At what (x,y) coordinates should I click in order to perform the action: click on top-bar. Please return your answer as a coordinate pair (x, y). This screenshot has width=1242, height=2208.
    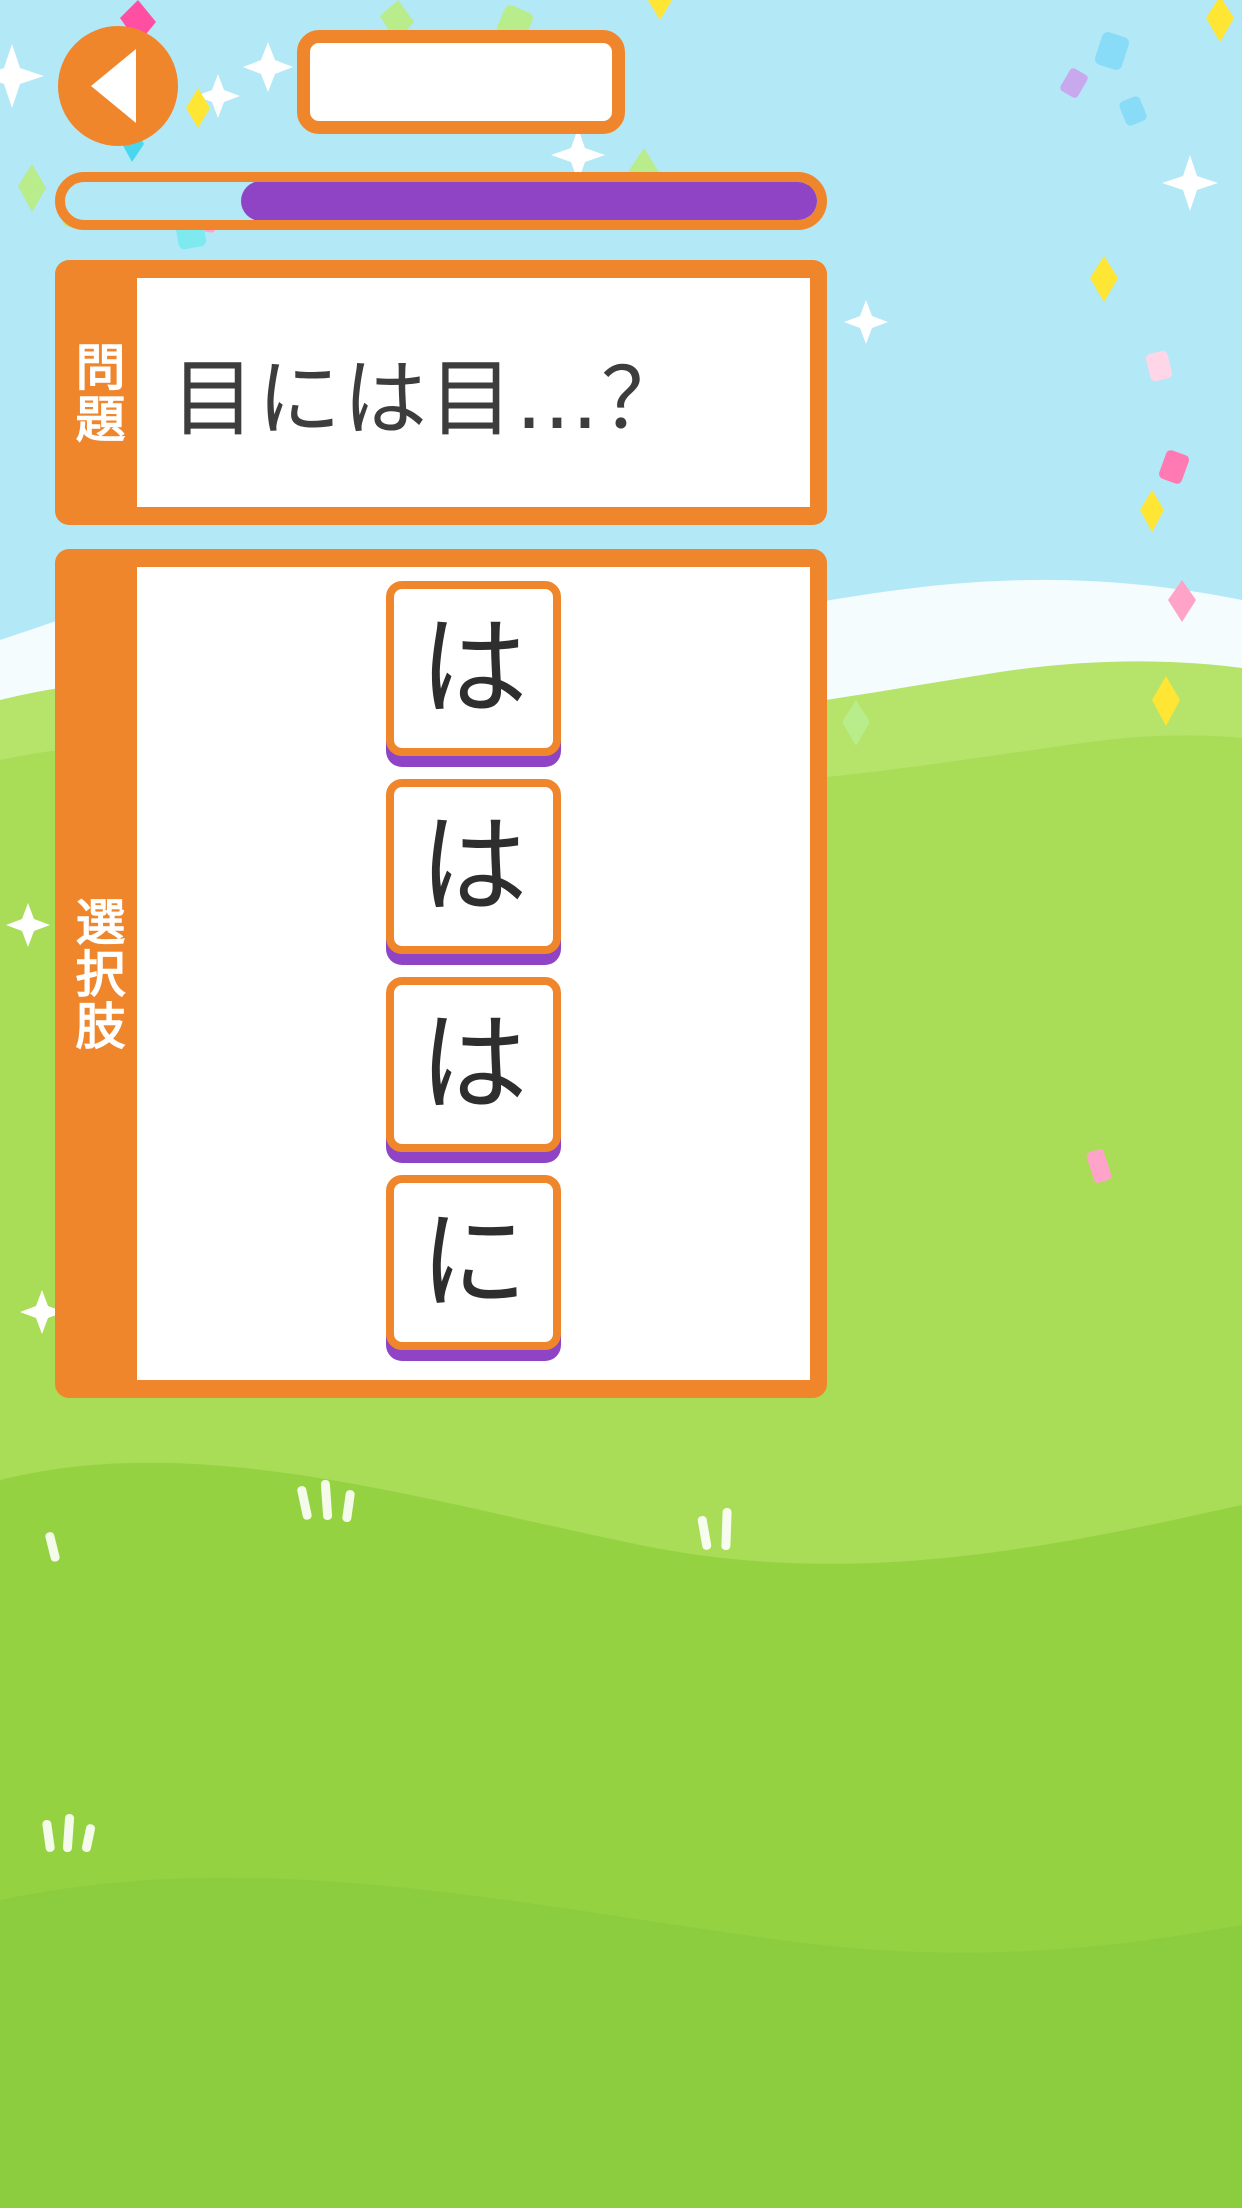
    Looking at the image, I should click on (621, 90).